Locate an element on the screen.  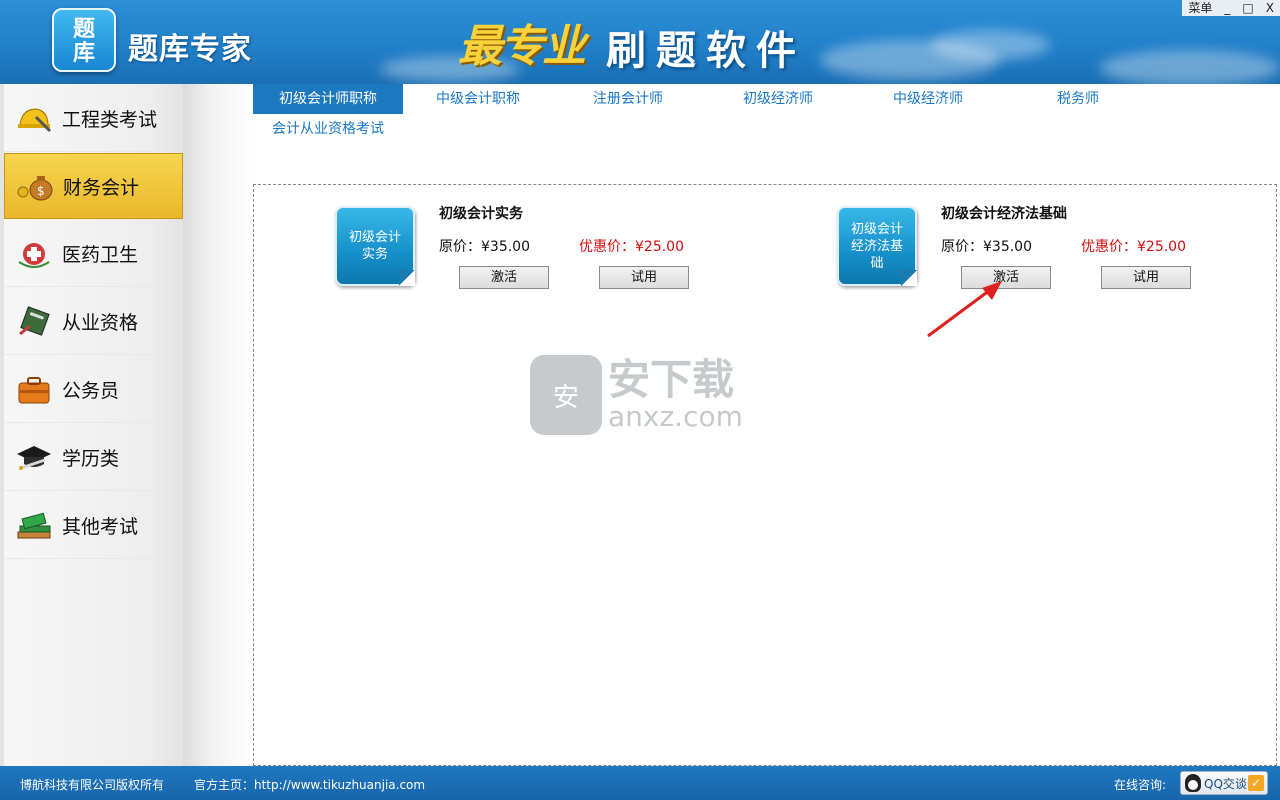
sidebar-item-finance: $ 财务会计 is located at coordinates (93, 186).